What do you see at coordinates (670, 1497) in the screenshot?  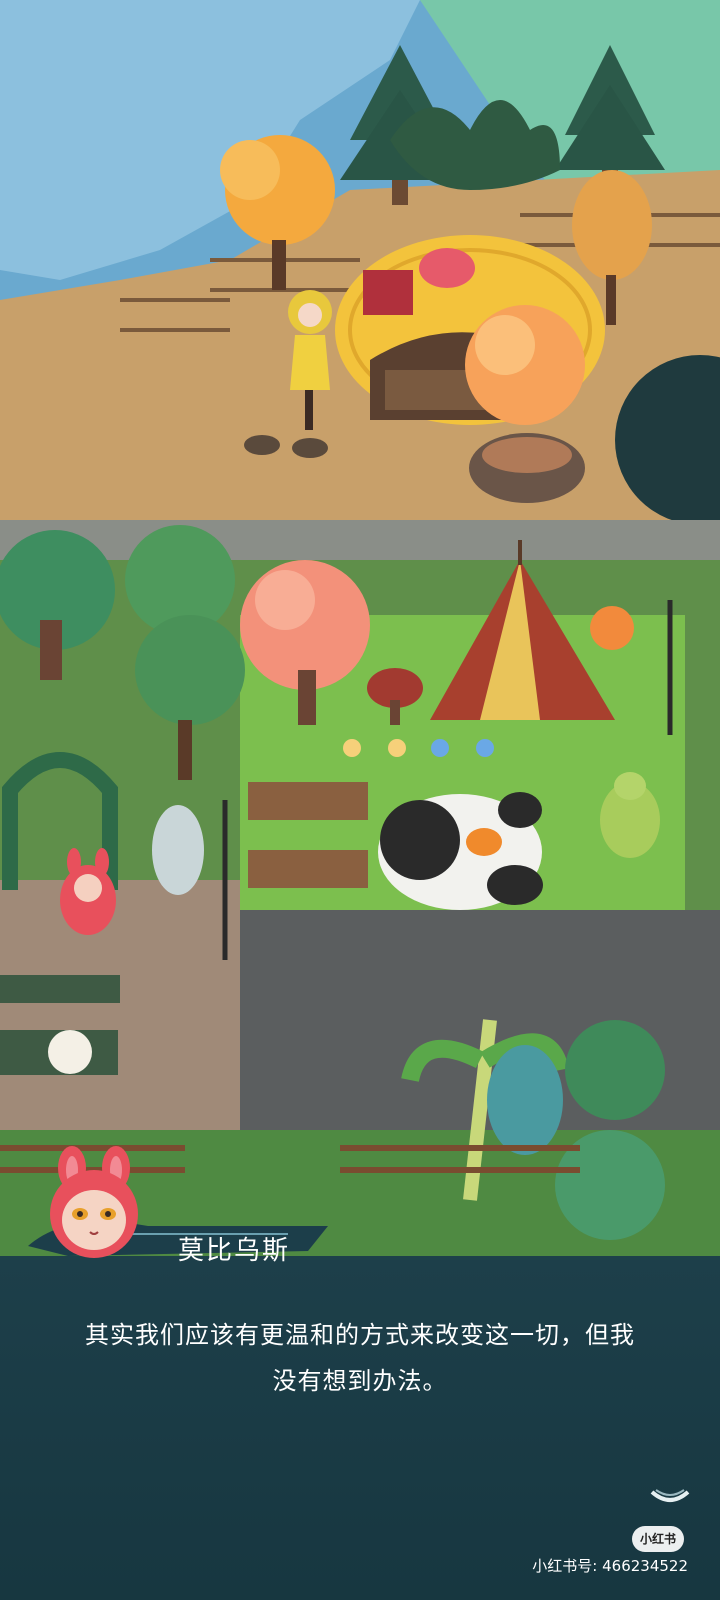 I see `continue-chevron-icon` at bounding box center [670, 1497].